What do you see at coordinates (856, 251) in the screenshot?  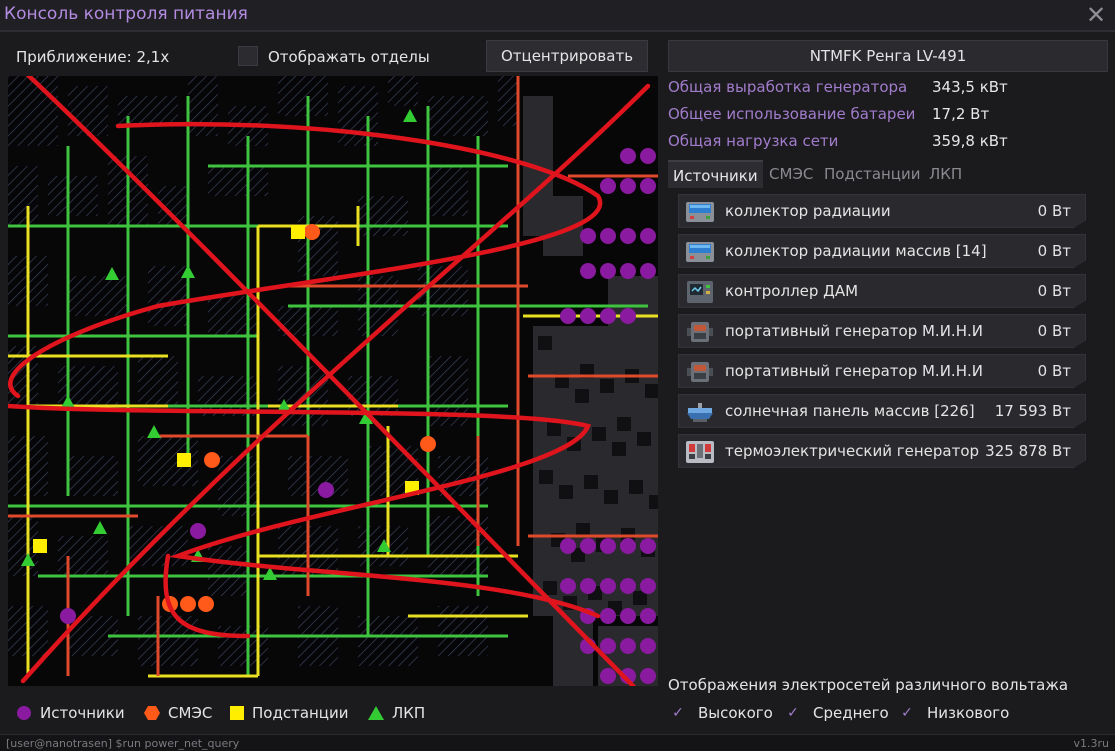 I see `source-name: коллектор радиации массив [14]` at bounding box center [856, 251].